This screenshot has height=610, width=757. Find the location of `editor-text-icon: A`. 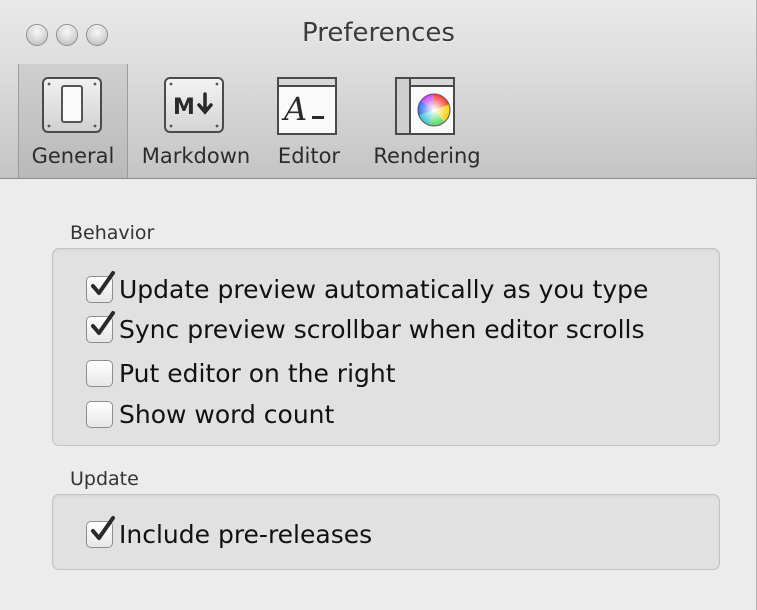

editor-text-icon: A is located at coordinates (307, 106).